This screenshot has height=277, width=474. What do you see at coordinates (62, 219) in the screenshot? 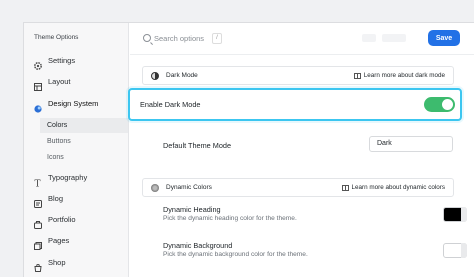
I see `sidebar-item-label: Portfolio` at bounding box center [62, 219].